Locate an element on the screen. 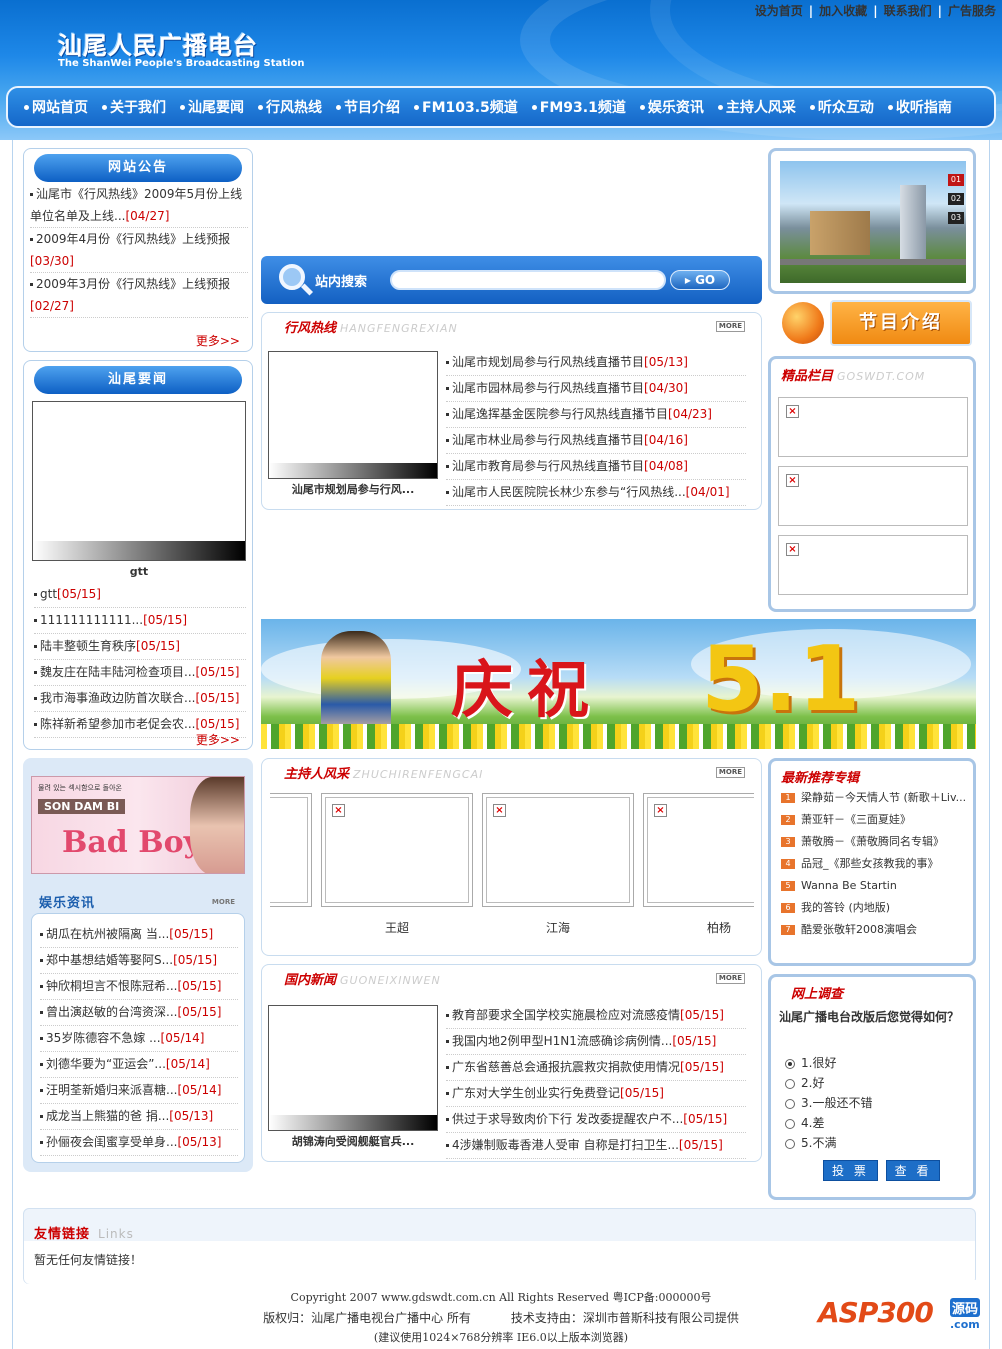  hotline-more-button: MORE is located at coordinates (730, 326).